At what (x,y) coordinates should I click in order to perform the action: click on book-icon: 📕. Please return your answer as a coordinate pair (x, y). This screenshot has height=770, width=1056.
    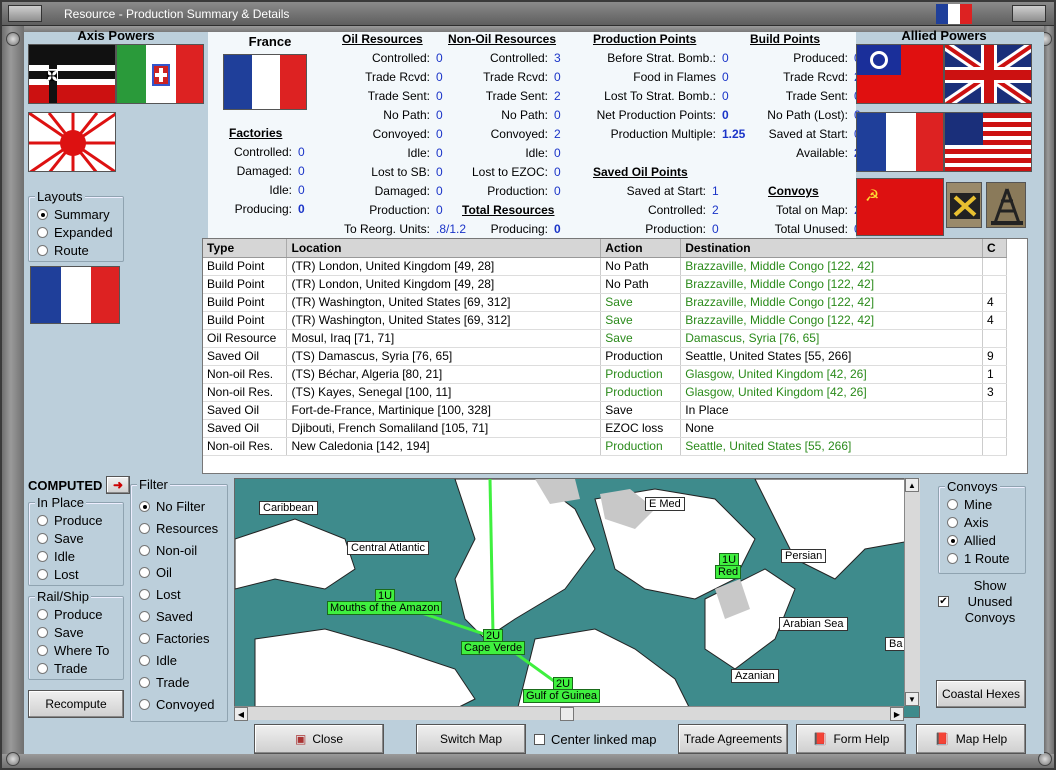
    Looking at the image, I should click on (820, 739).